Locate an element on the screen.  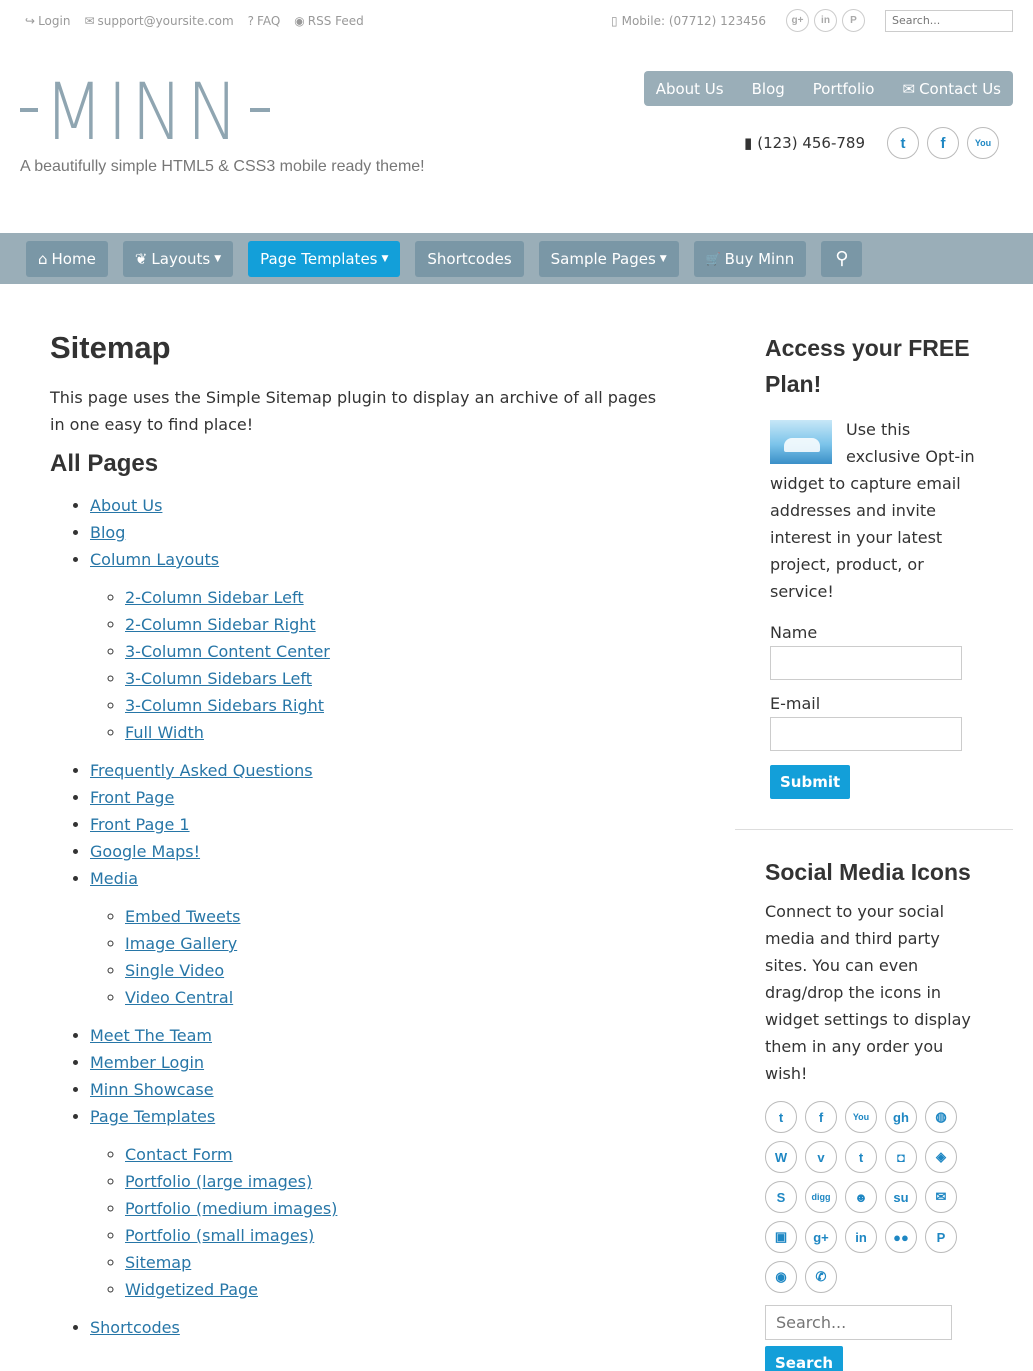
wordpress-icon: W is located at coordinates (781, 1157).